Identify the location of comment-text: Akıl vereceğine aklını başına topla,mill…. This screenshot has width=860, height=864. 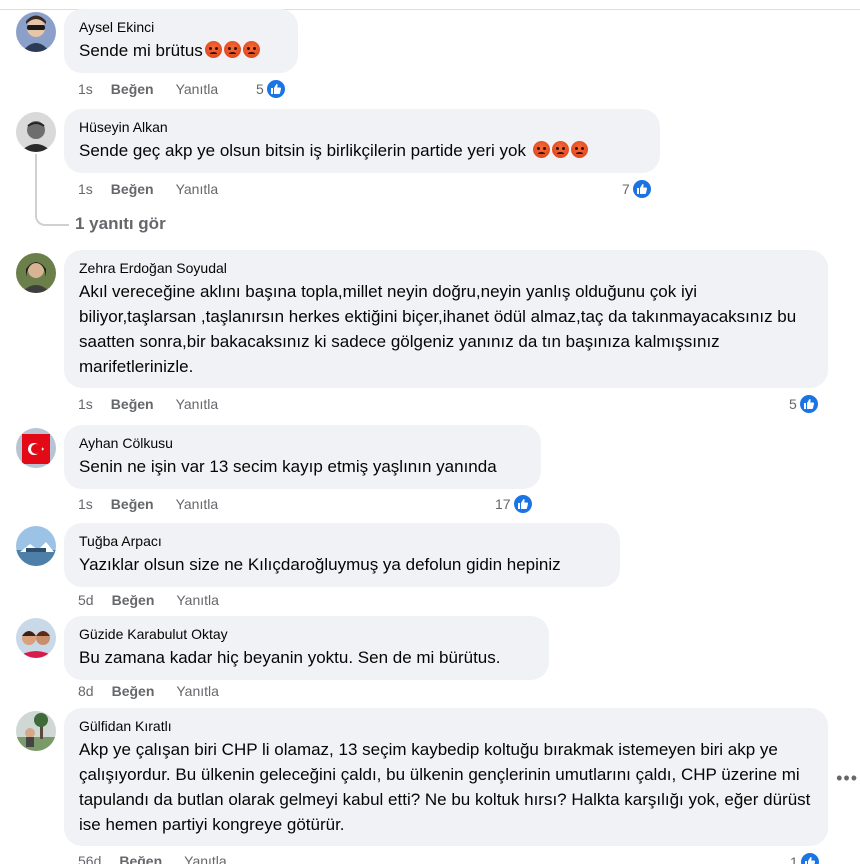
(438, 329).